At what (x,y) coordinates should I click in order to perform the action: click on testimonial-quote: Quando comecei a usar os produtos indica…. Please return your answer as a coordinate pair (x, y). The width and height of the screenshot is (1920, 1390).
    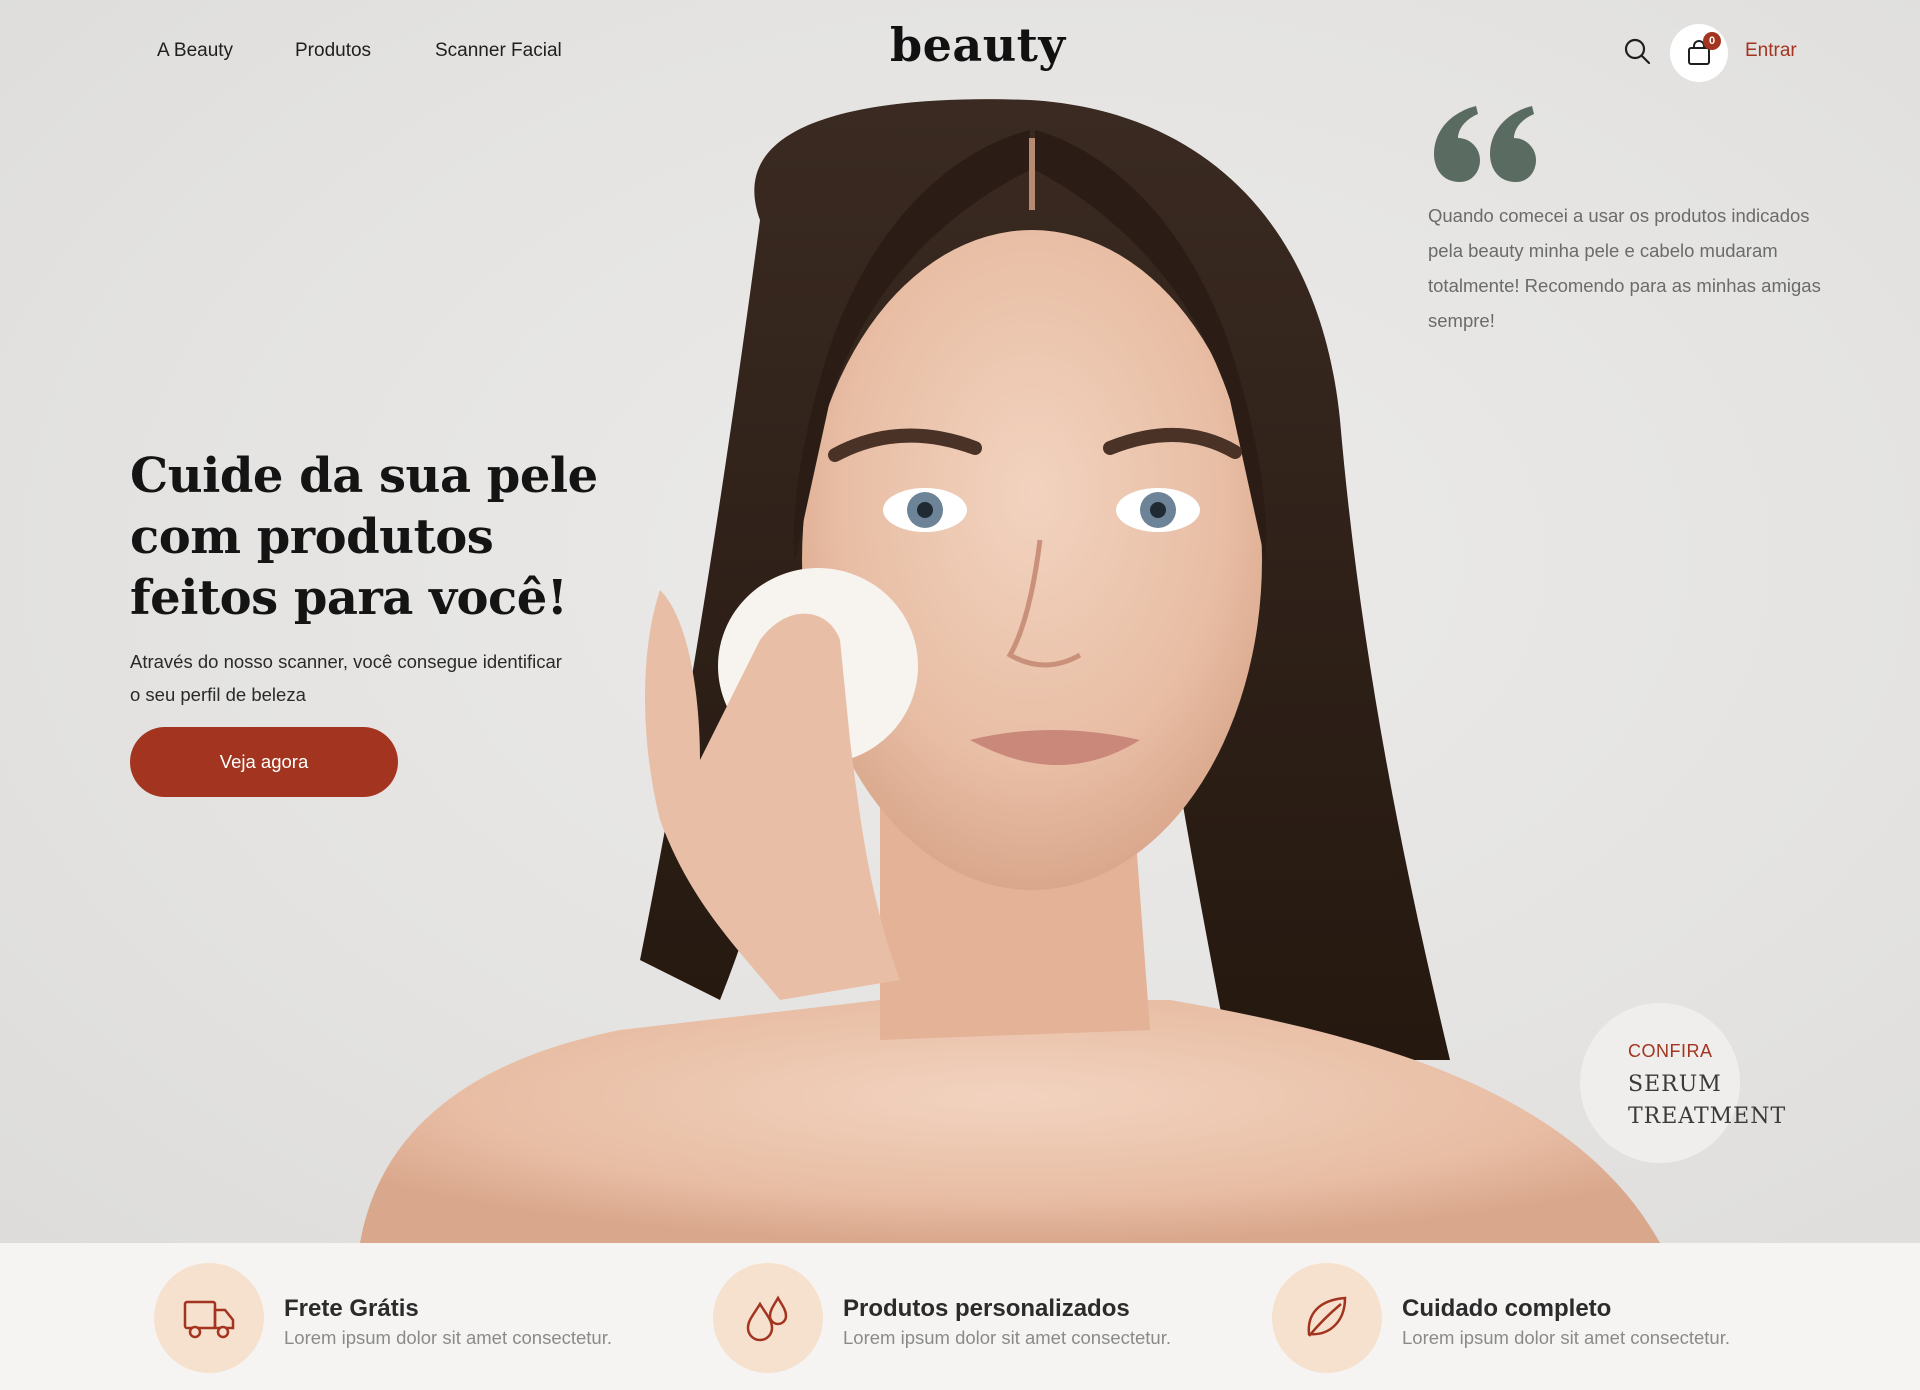
    Looking at the image, I should click on (1624, 268).